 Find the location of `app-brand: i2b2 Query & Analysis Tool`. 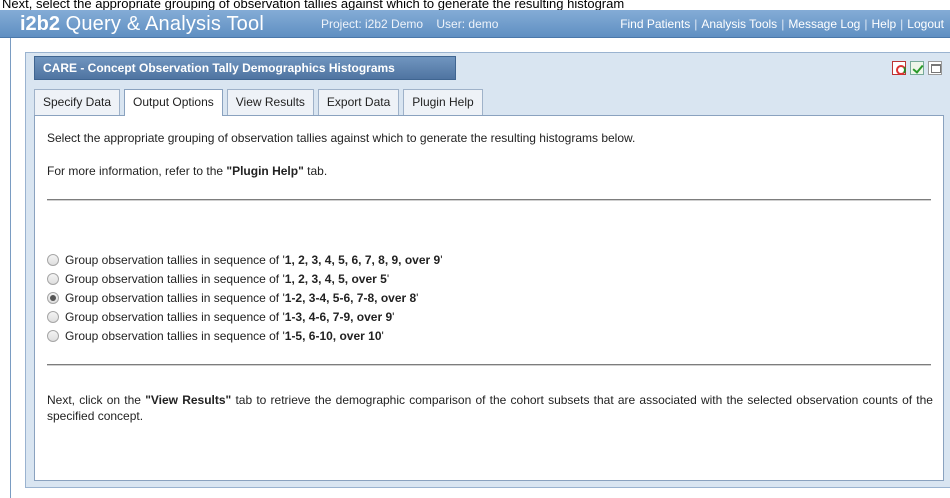

app-brand: i2b2 Query & Analysis Tool is located at coordinates (142, 24).